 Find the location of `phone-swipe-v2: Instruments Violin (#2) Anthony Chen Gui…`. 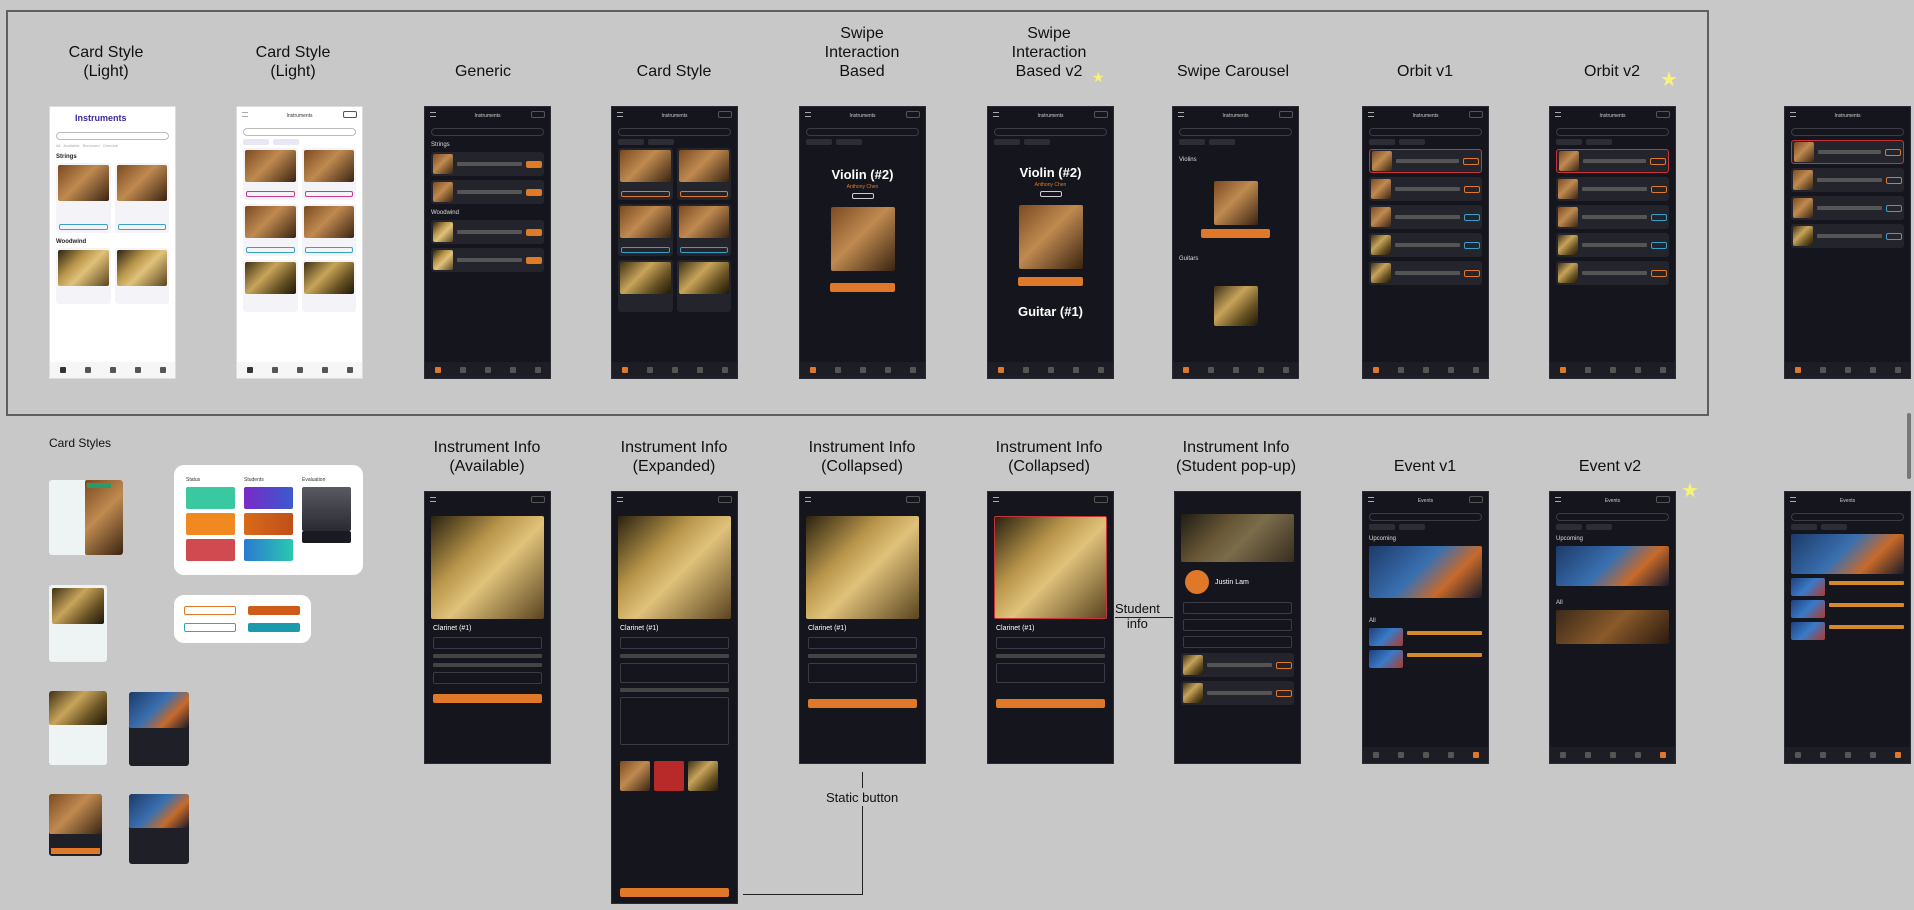

phone-swipe-v2: Instruments Violin (#2) Anthony Chen Gui… is located at coordinates (1050, 242).